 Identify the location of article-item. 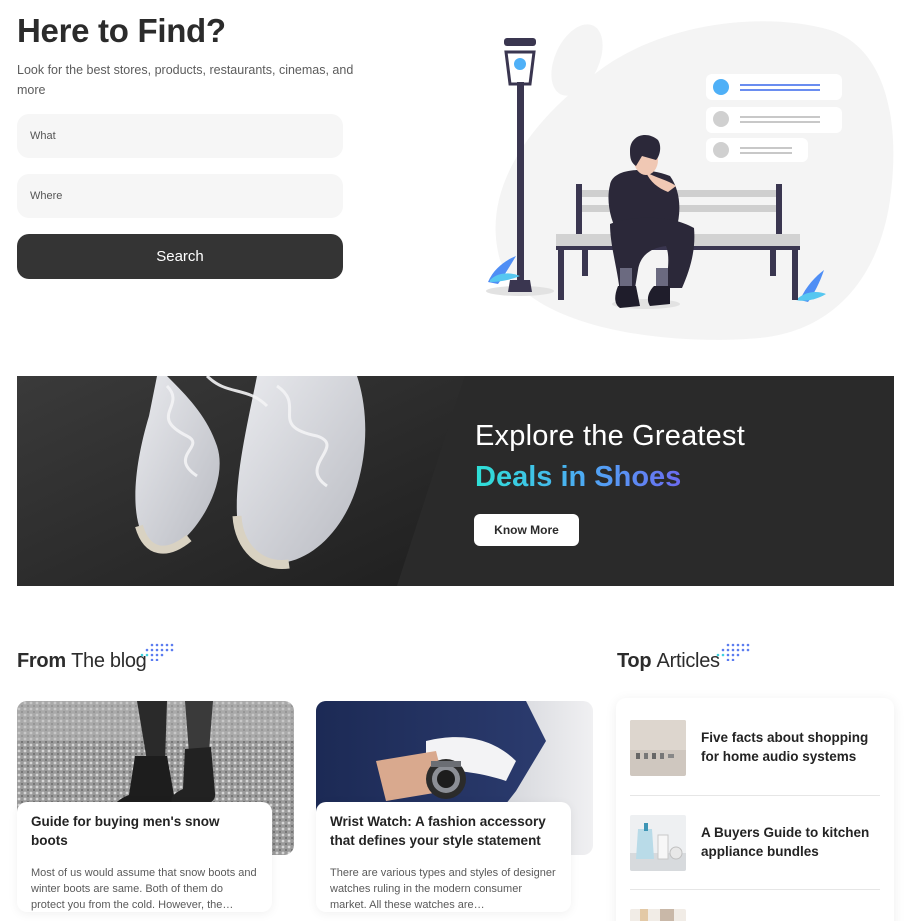
(755, 915).